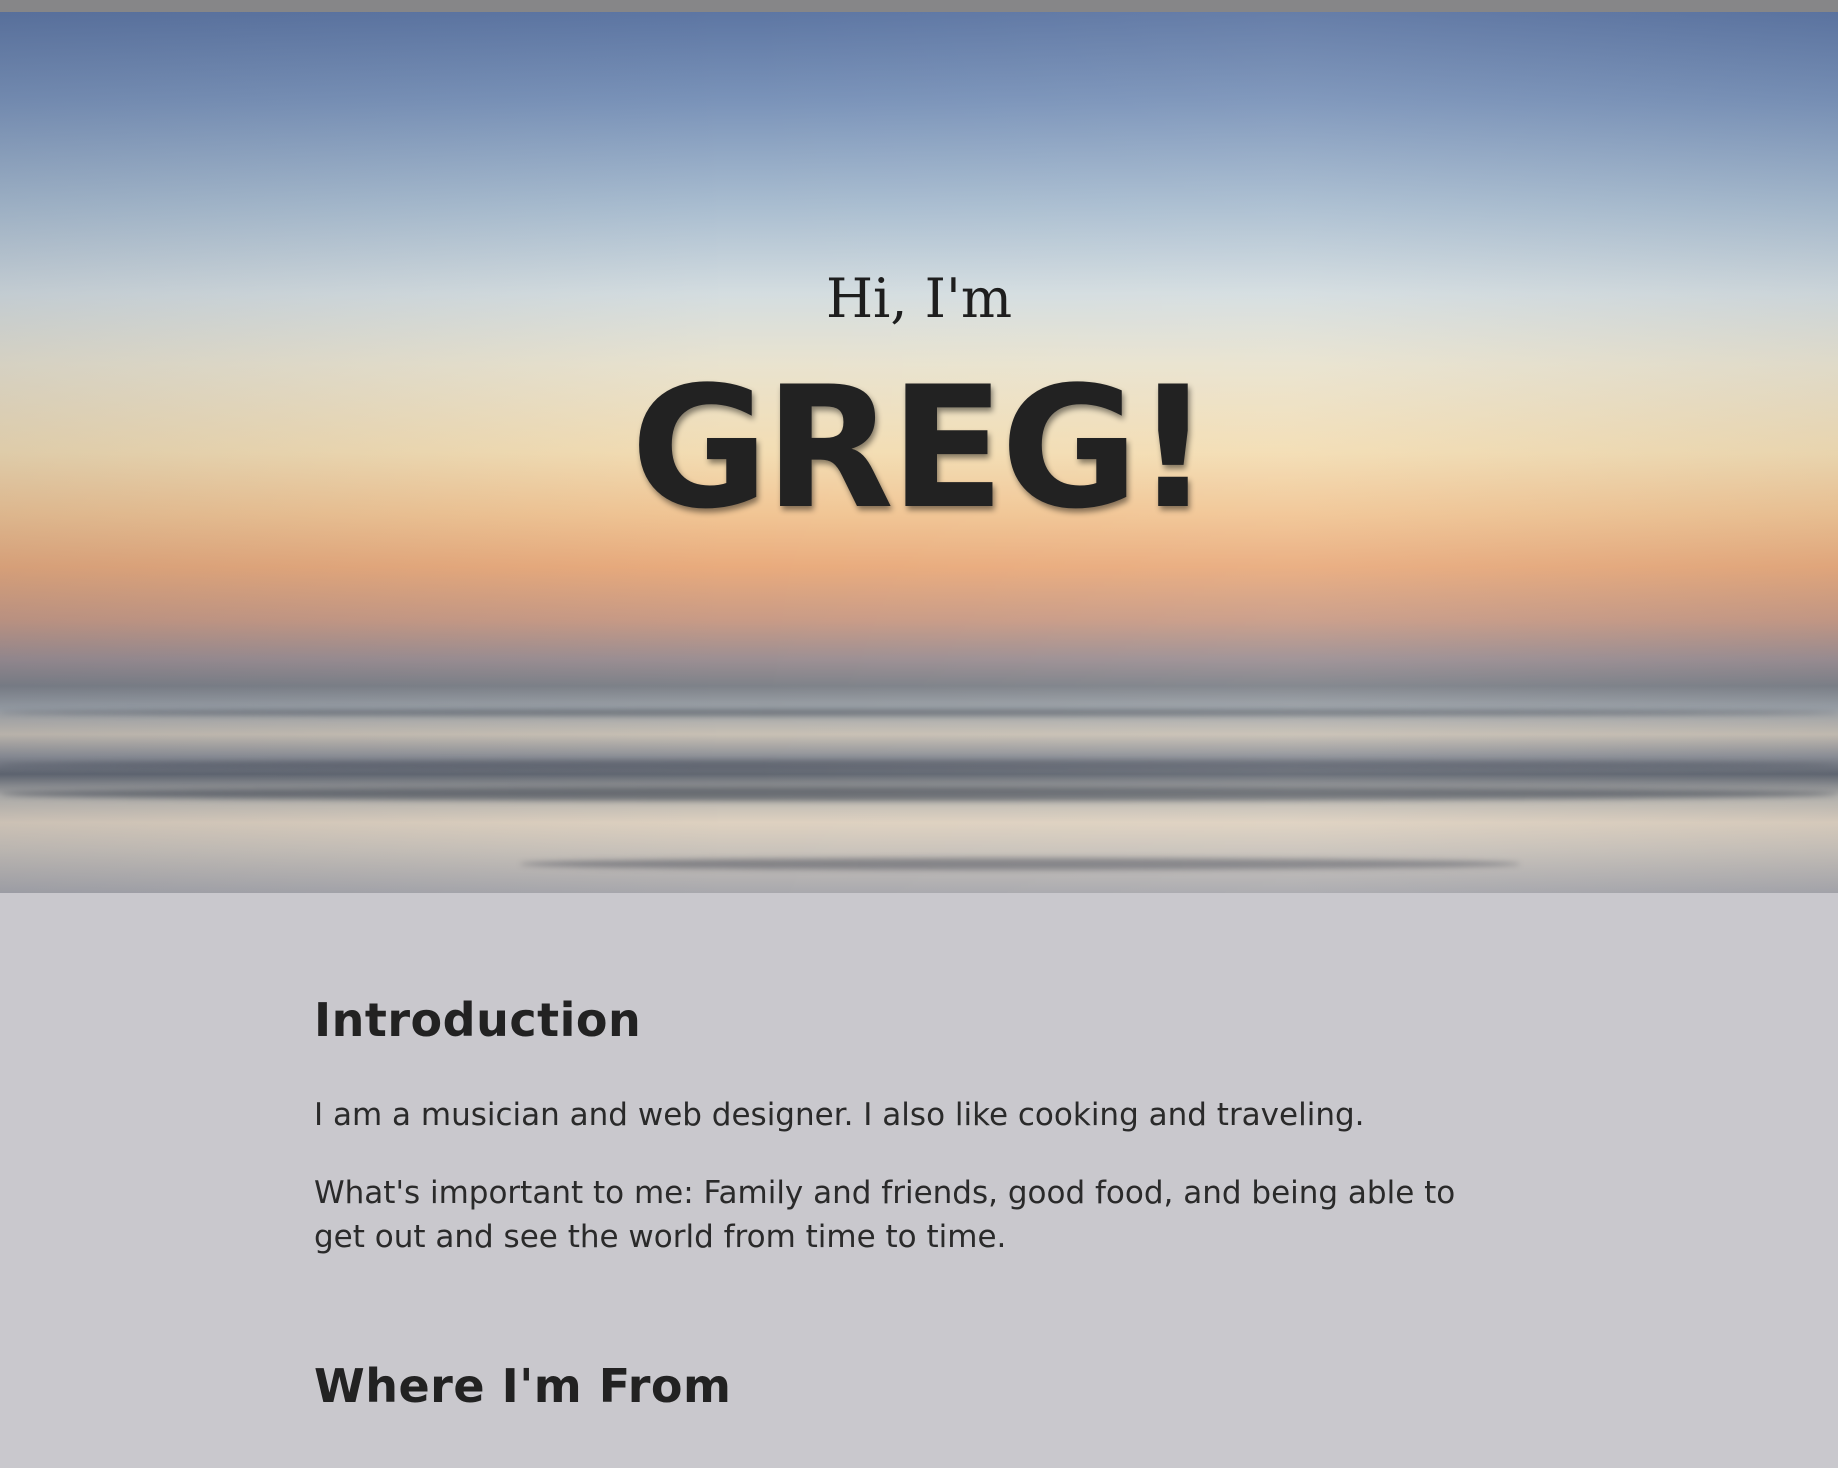 The height and width of the screenshot is (1468, 1838). I want to click on introduction-heading: Introduction, so click(478, 1020).